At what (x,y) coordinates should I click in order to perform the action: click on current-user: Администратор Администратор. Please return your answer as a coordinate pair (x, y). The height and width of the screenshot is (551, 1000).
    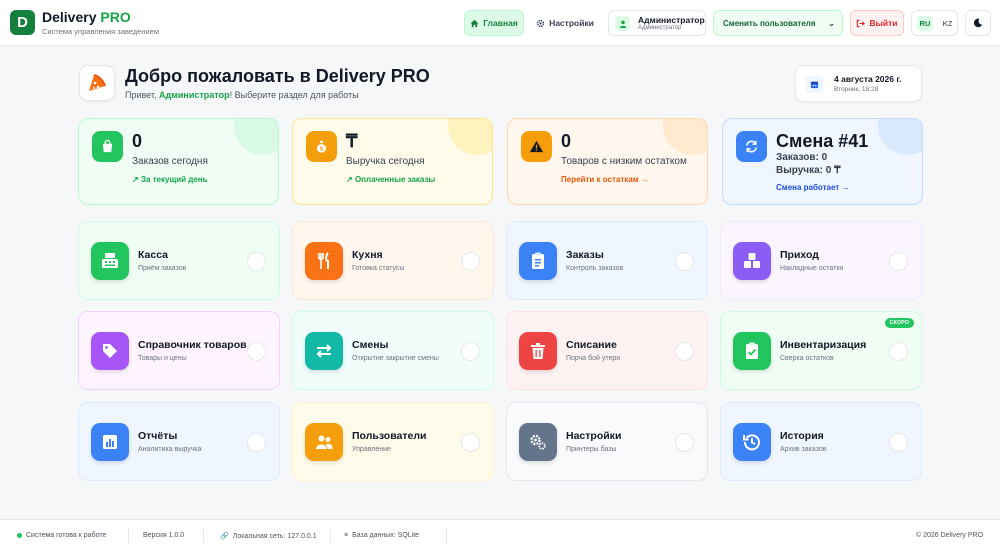
    Looking at the image, I should click on (657, 23).